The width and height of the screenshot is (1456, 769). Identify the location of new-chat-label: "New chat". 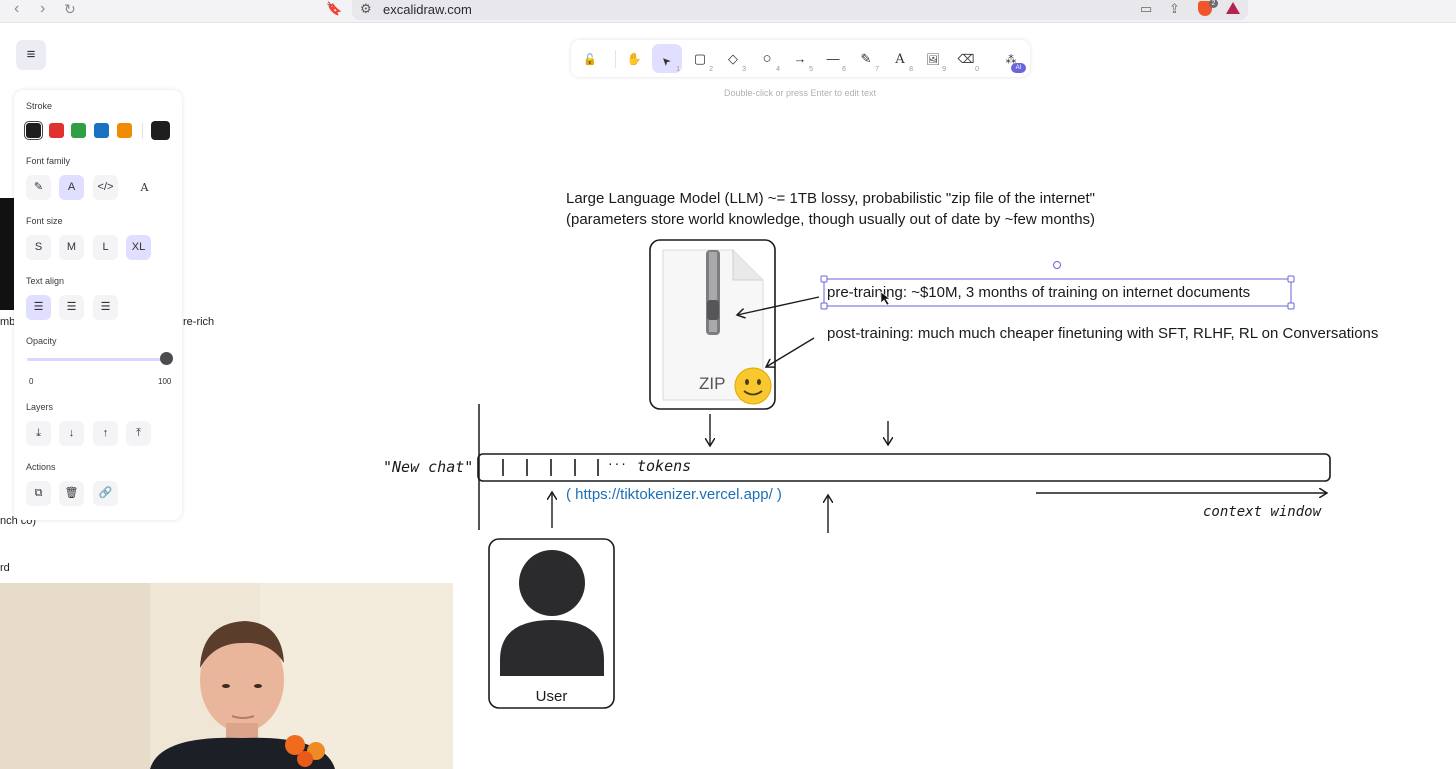
(428, 467).